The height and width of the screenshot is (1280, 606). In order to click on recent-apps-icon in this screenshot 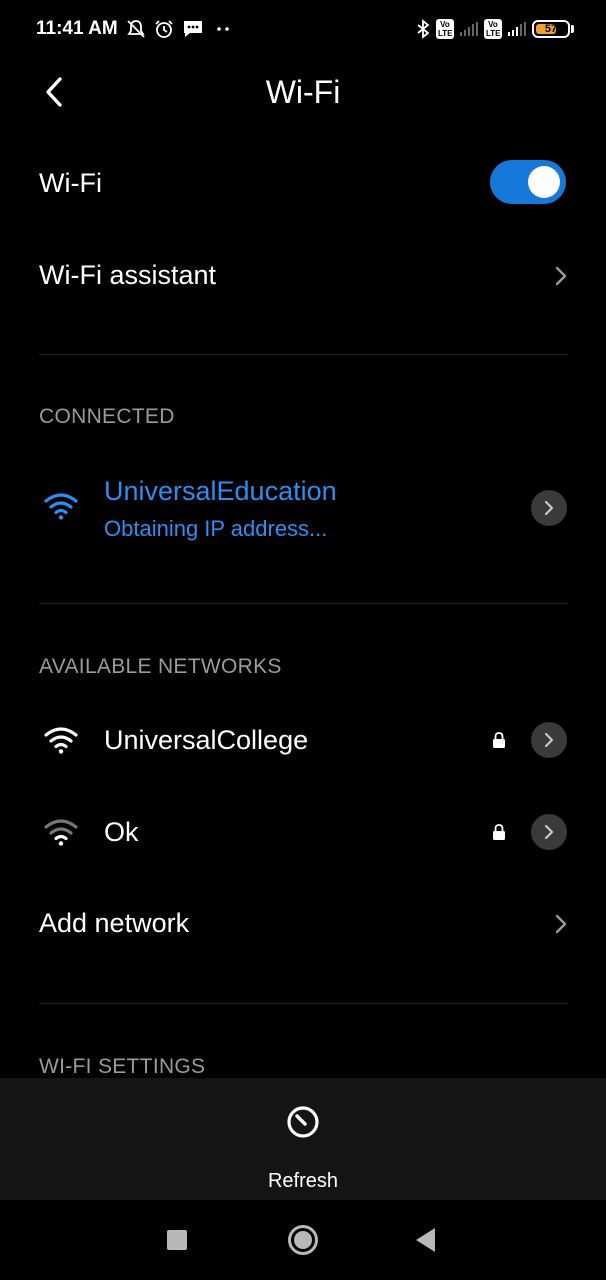, I will do `click(177, 1240)`.